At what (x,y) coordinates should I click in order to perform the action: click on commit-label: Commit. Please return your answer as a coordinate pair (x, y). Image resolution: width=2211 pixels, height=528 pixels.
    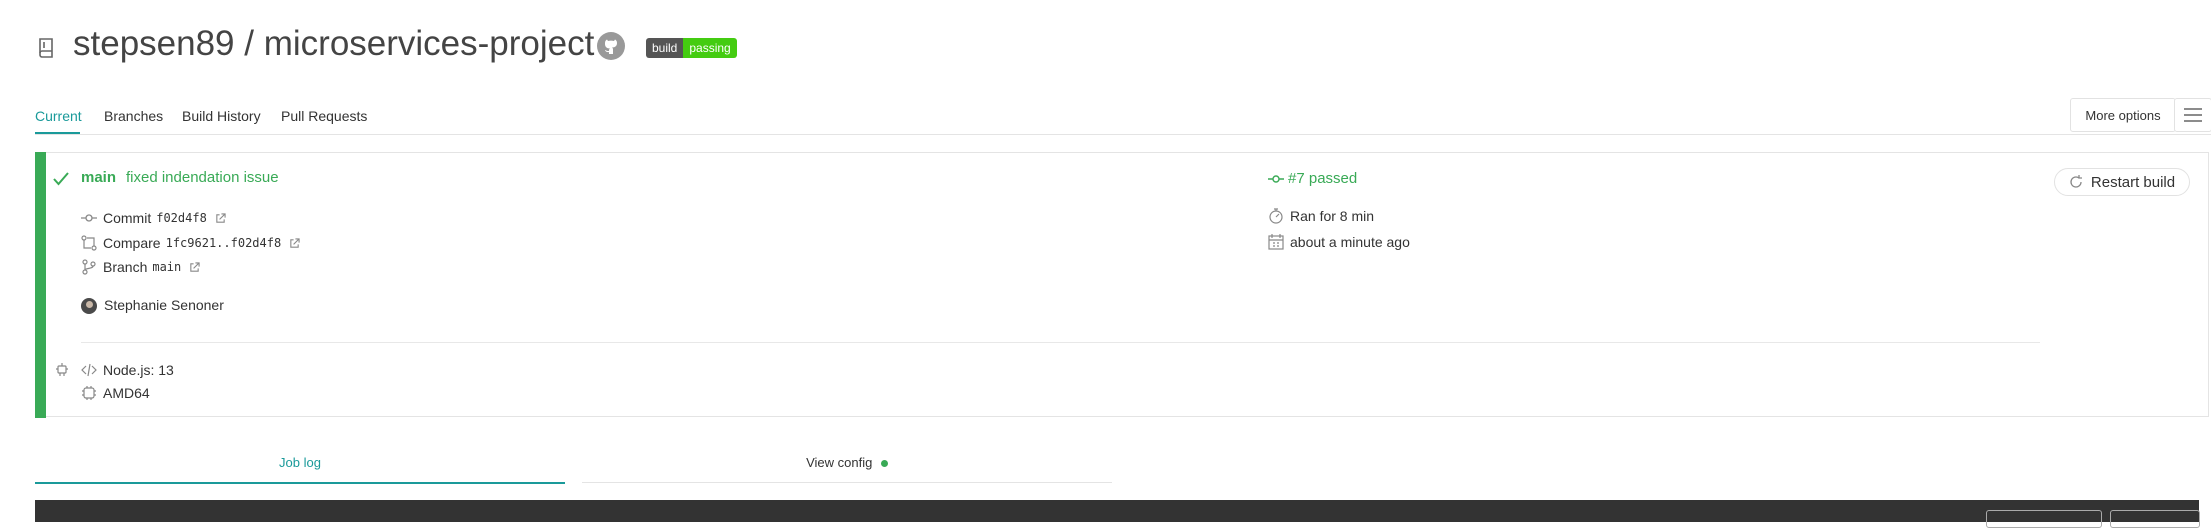
    Looking at the image, I should click on (127, 218).